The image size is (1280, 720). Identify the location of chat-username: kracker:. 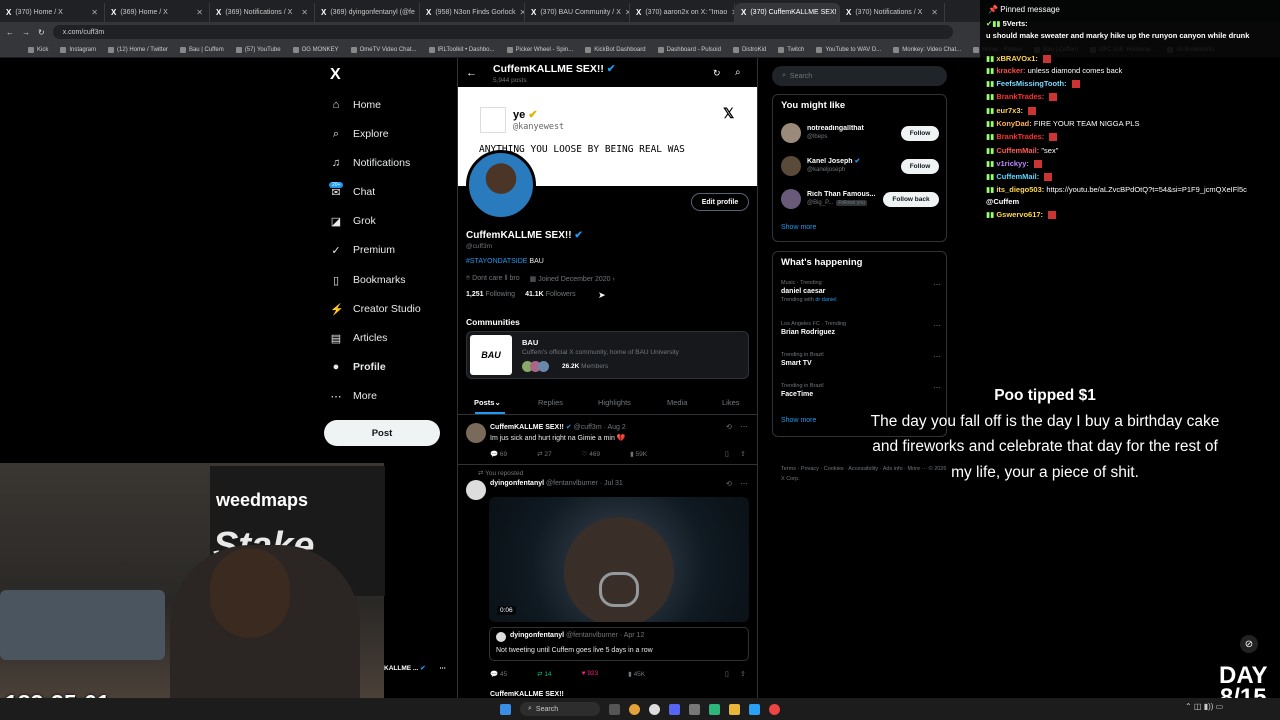
(1010, 70).